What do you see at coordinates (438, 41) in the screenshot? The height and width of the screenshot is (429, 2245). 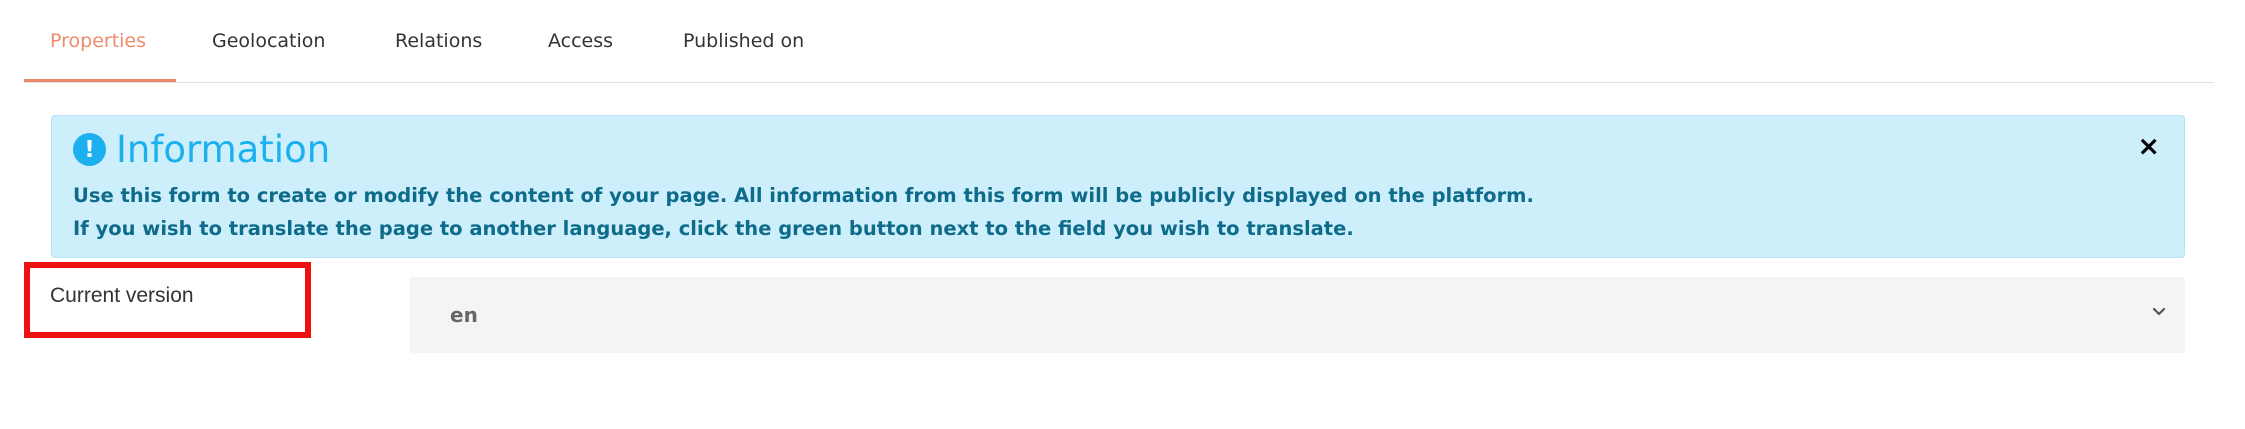 I see `tab-relations: Relations` at bounding box center [438, 41].